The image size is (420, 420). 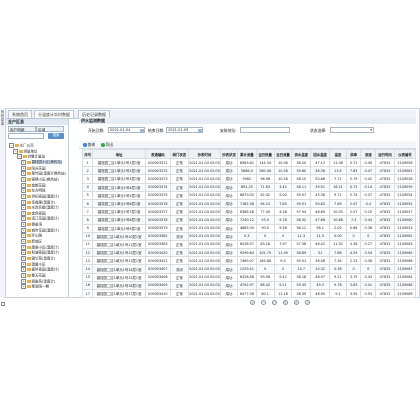 What do you see at coordinates (265, 154) in the screenshot?
I see `column-header: 当日热量` at bounding box center [265, 154].